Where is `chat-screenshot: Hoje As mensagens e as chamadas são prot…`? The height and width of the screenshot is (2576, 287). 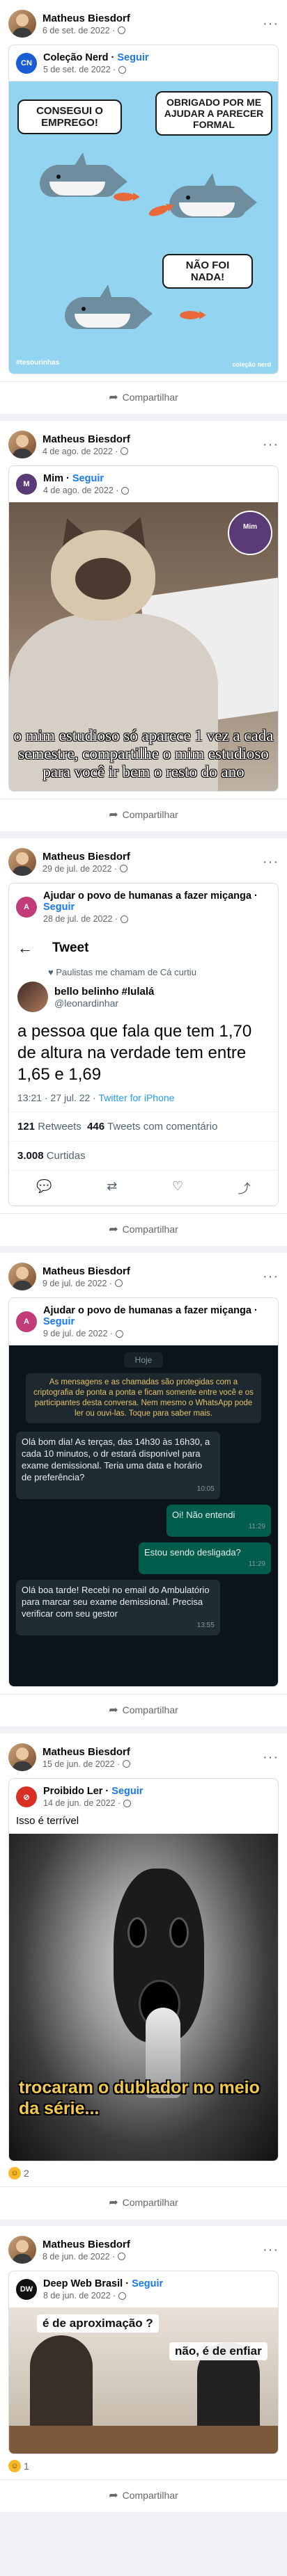
chat-screenshot: Hoje As mensagens e as chamadas são prot… is located at coordinates (143, 1515).